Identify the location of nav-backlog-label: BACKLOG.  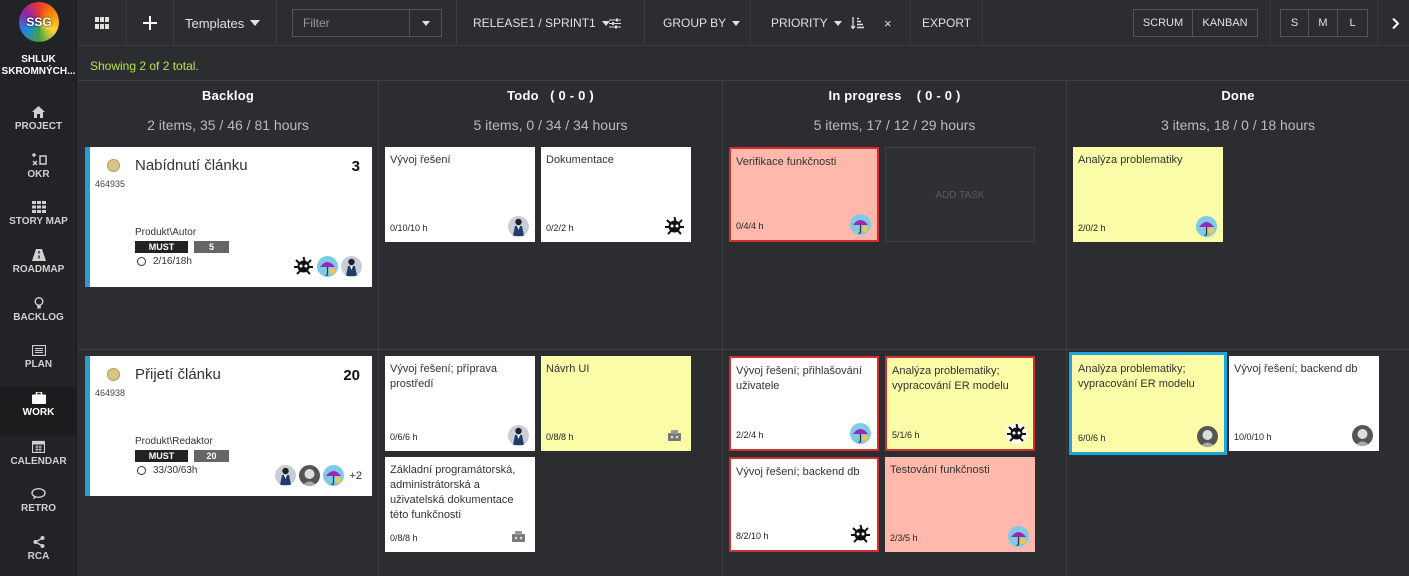
(38, 317).